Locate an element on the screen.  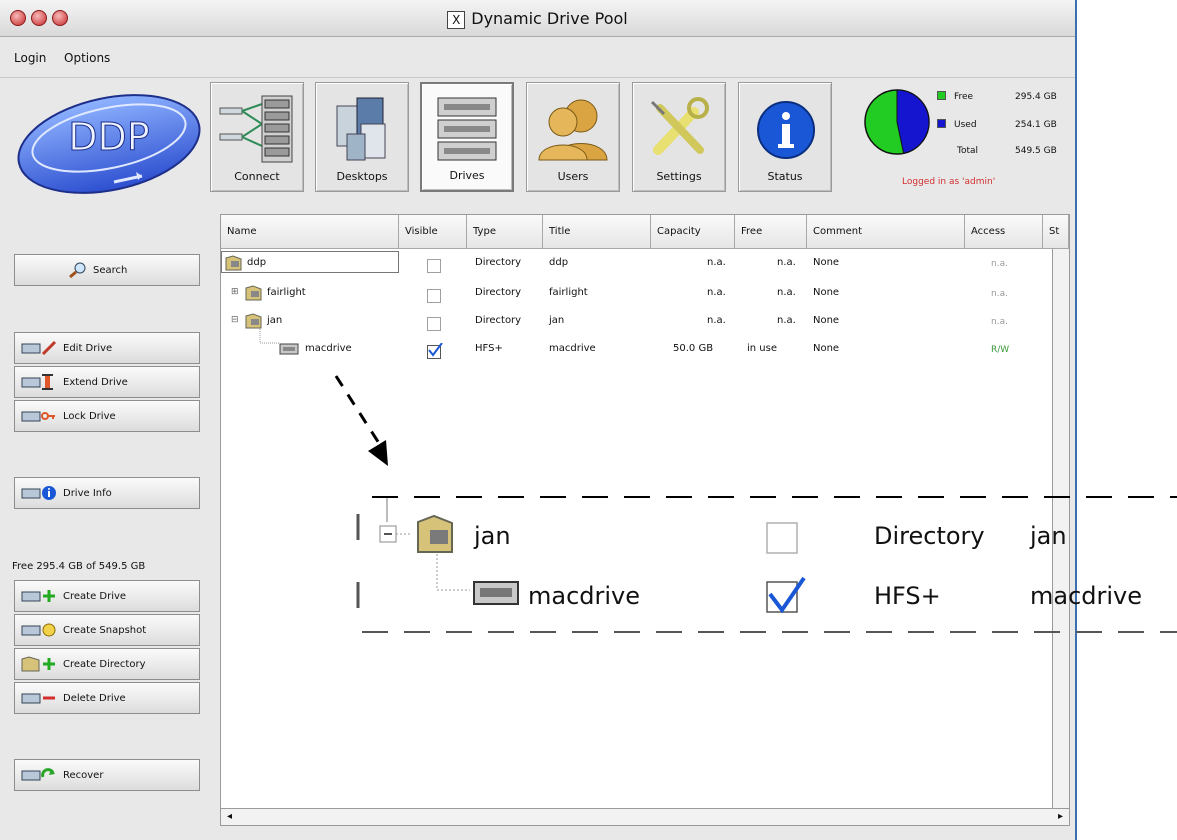
column-status: St is located at coordinates (1056, 232).